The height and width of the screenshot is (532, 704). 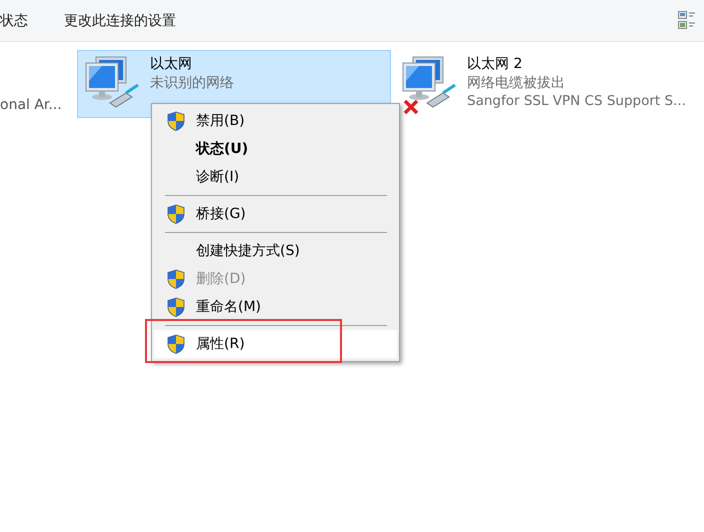 What do you see at coordinates (275, 214) in the screenshot?
I see `menu-item: 桥接(G)` at bounding box center [275, 214].